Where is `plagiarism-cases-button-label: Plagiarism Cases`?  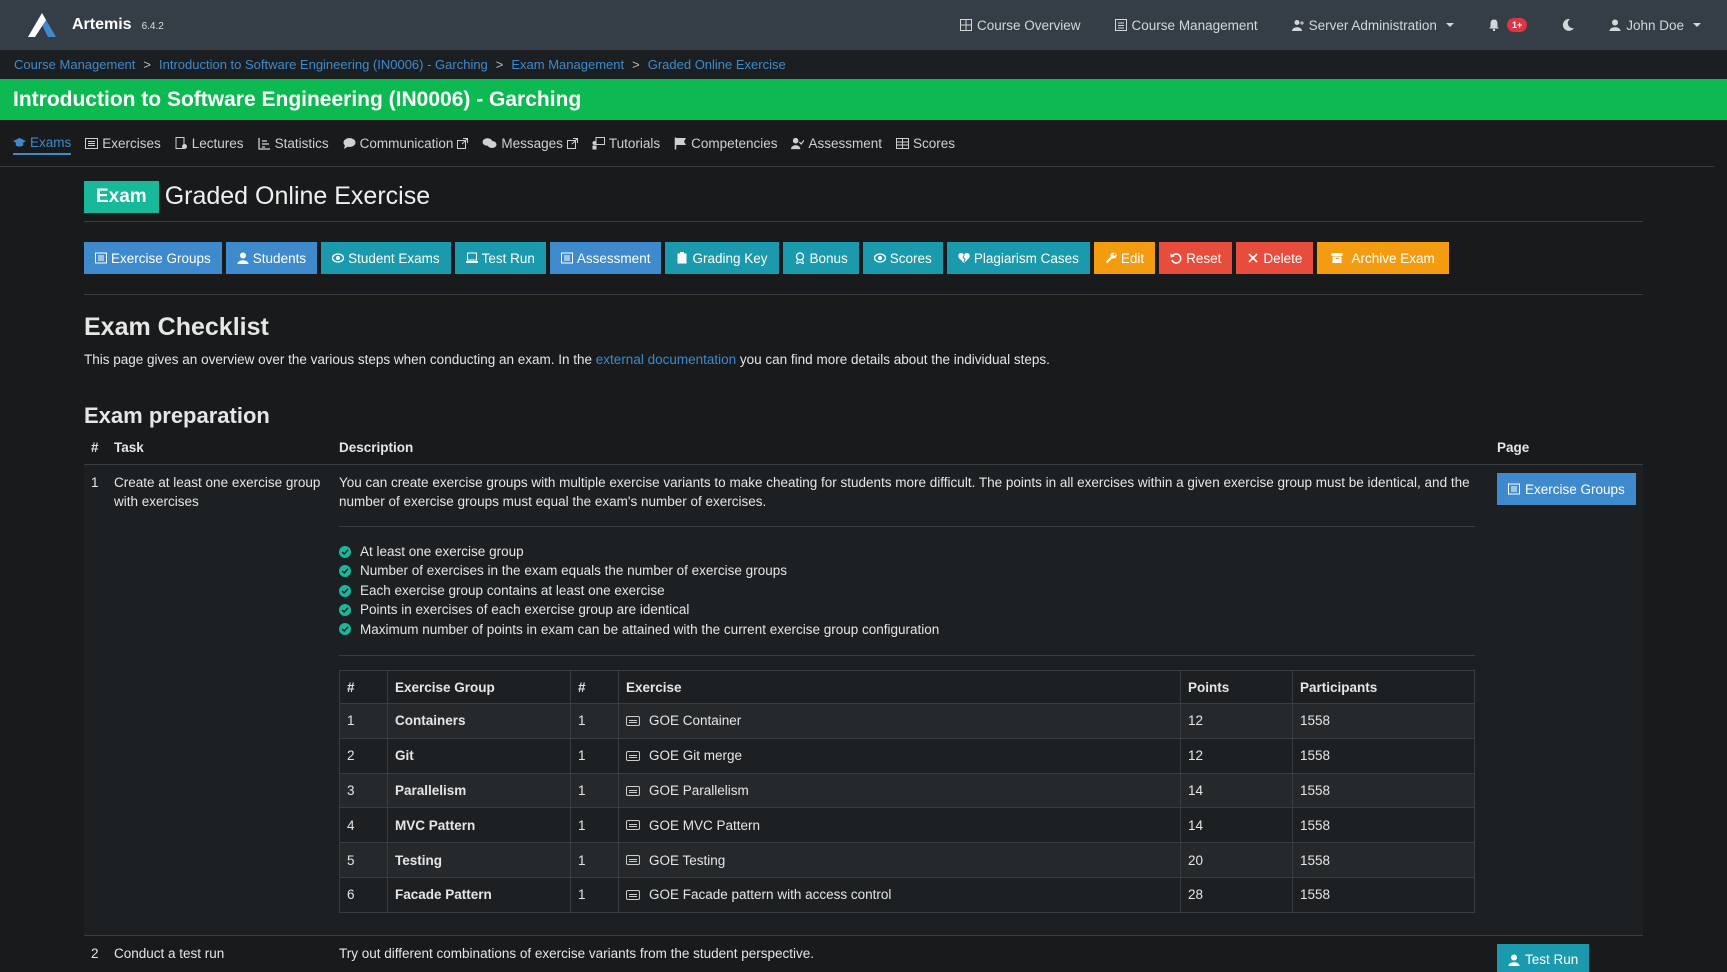 plagiarism-cases-button-label: Plagiarism Cases is located at coordinates (1026, 258).